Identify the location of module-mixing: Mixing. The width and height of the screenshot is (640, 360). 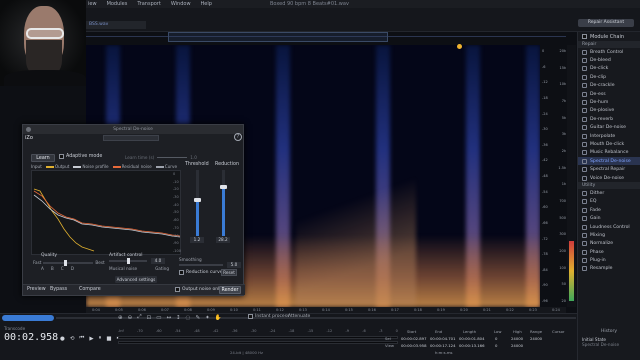
(609, 235).